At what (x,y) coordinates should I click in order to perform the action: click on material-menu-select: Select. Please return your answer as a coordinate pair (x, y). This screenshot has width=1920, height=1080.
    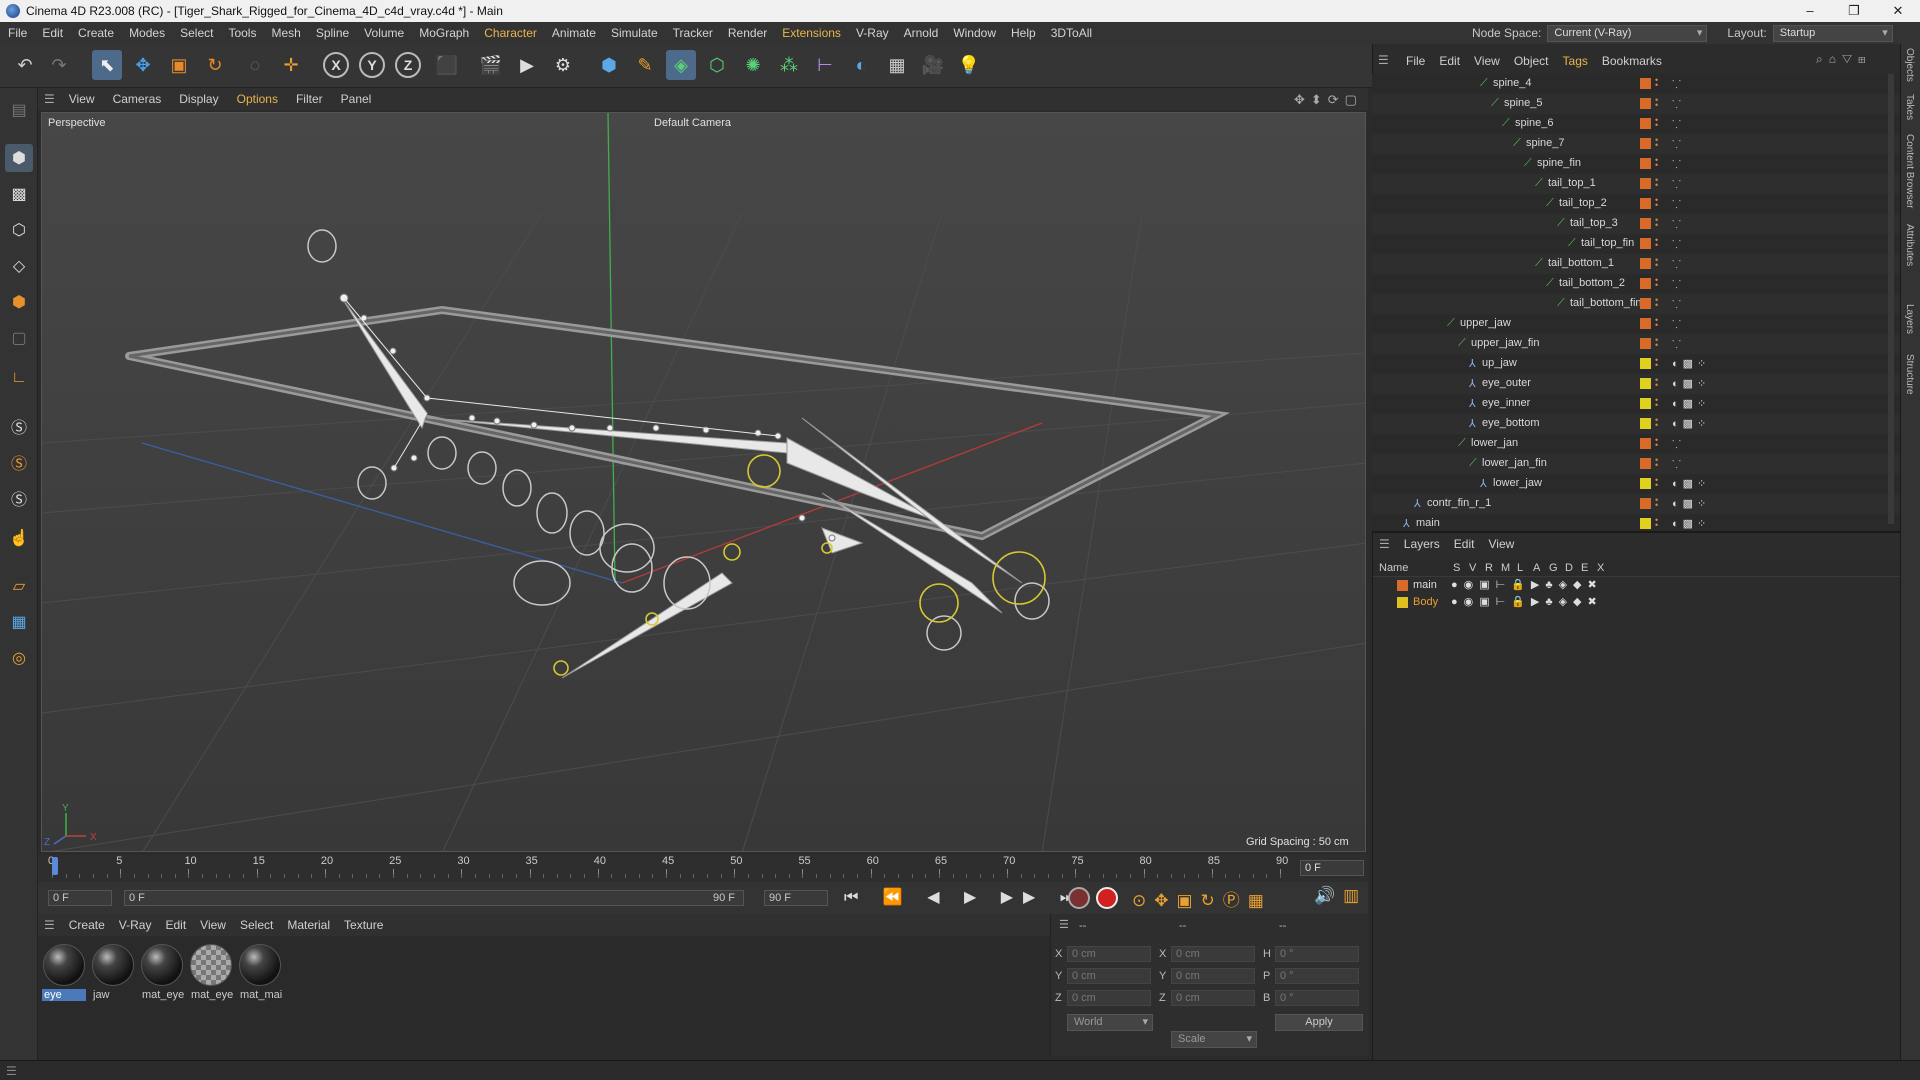
    Looking at the image, I should click on (256, 925).